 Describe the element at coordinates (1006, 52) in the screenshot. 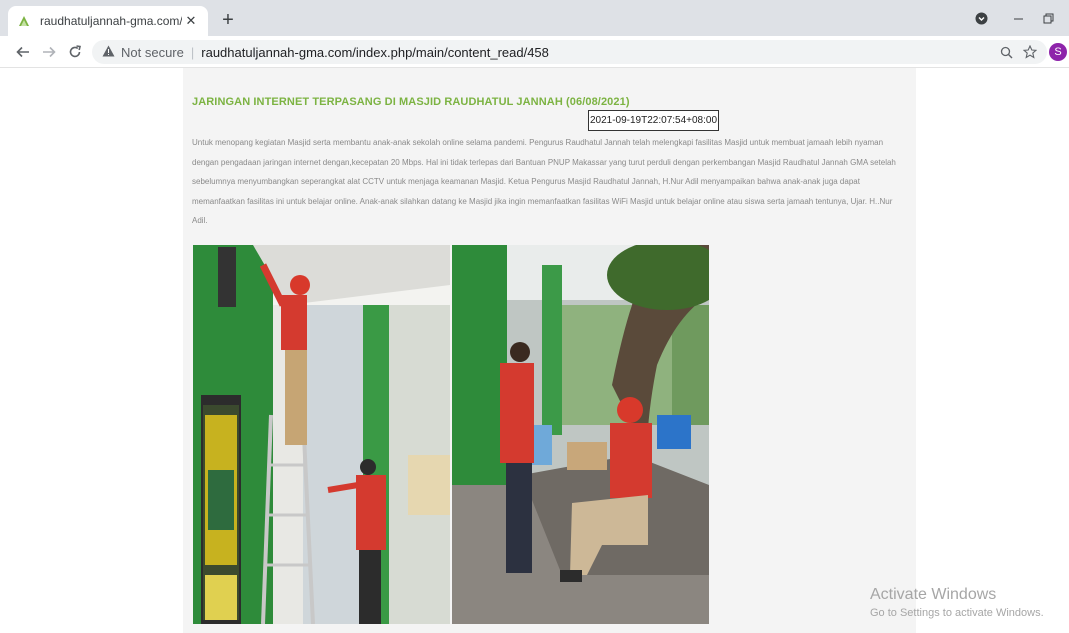

I see `zoom-icon` at that location.